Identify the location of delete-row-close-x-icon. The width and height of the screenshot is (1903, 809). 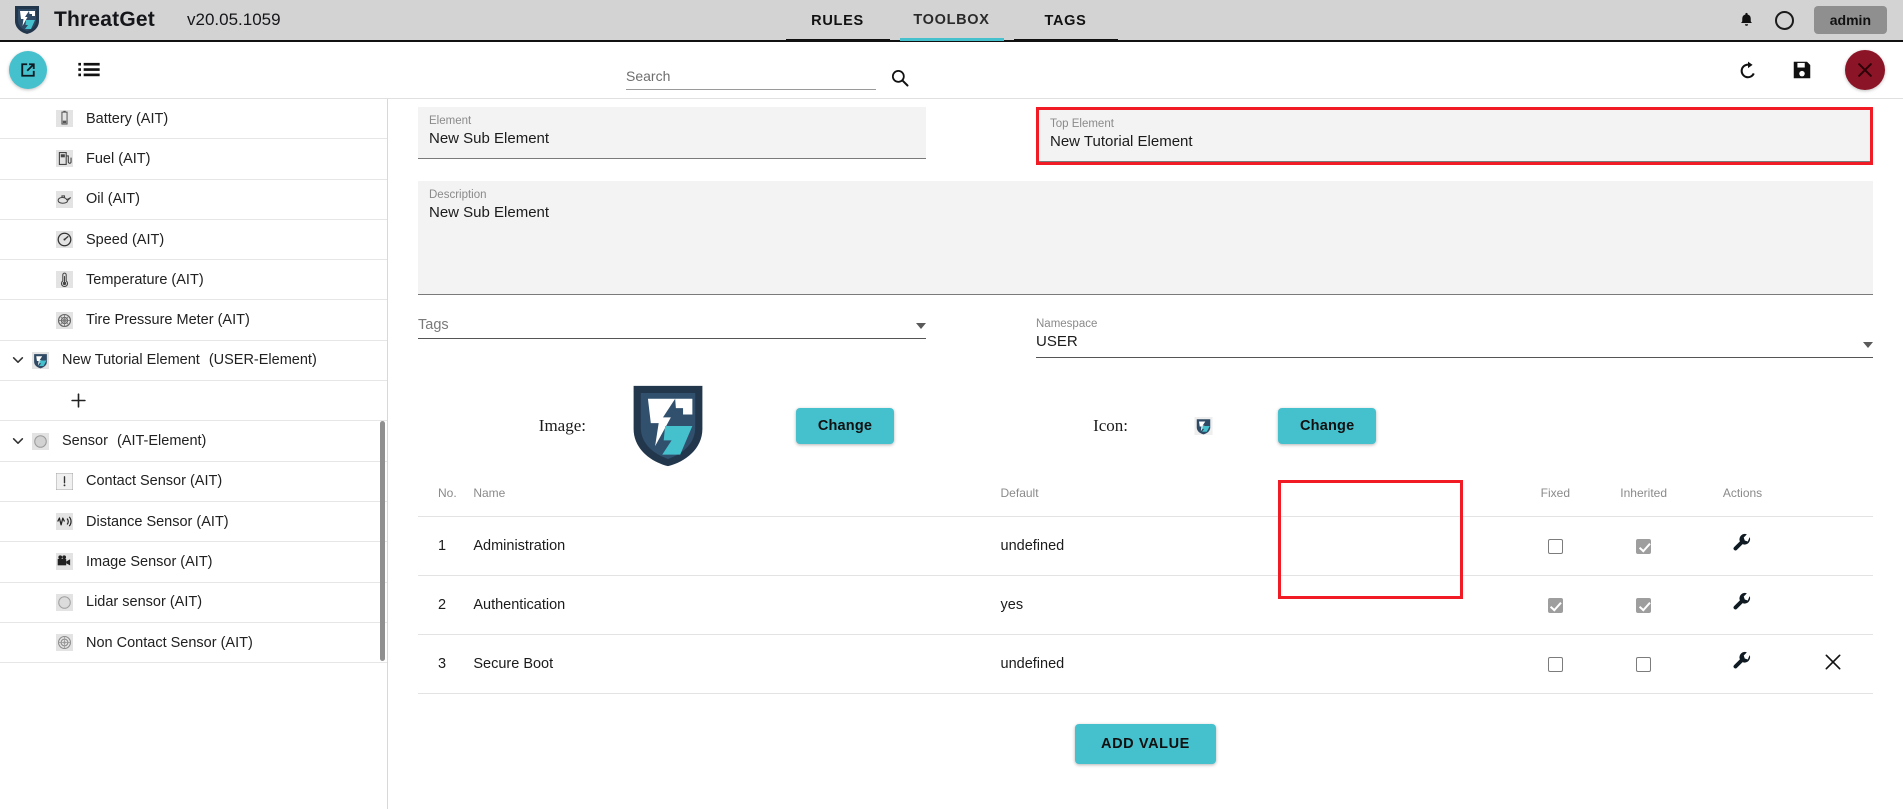
(1833, 662).